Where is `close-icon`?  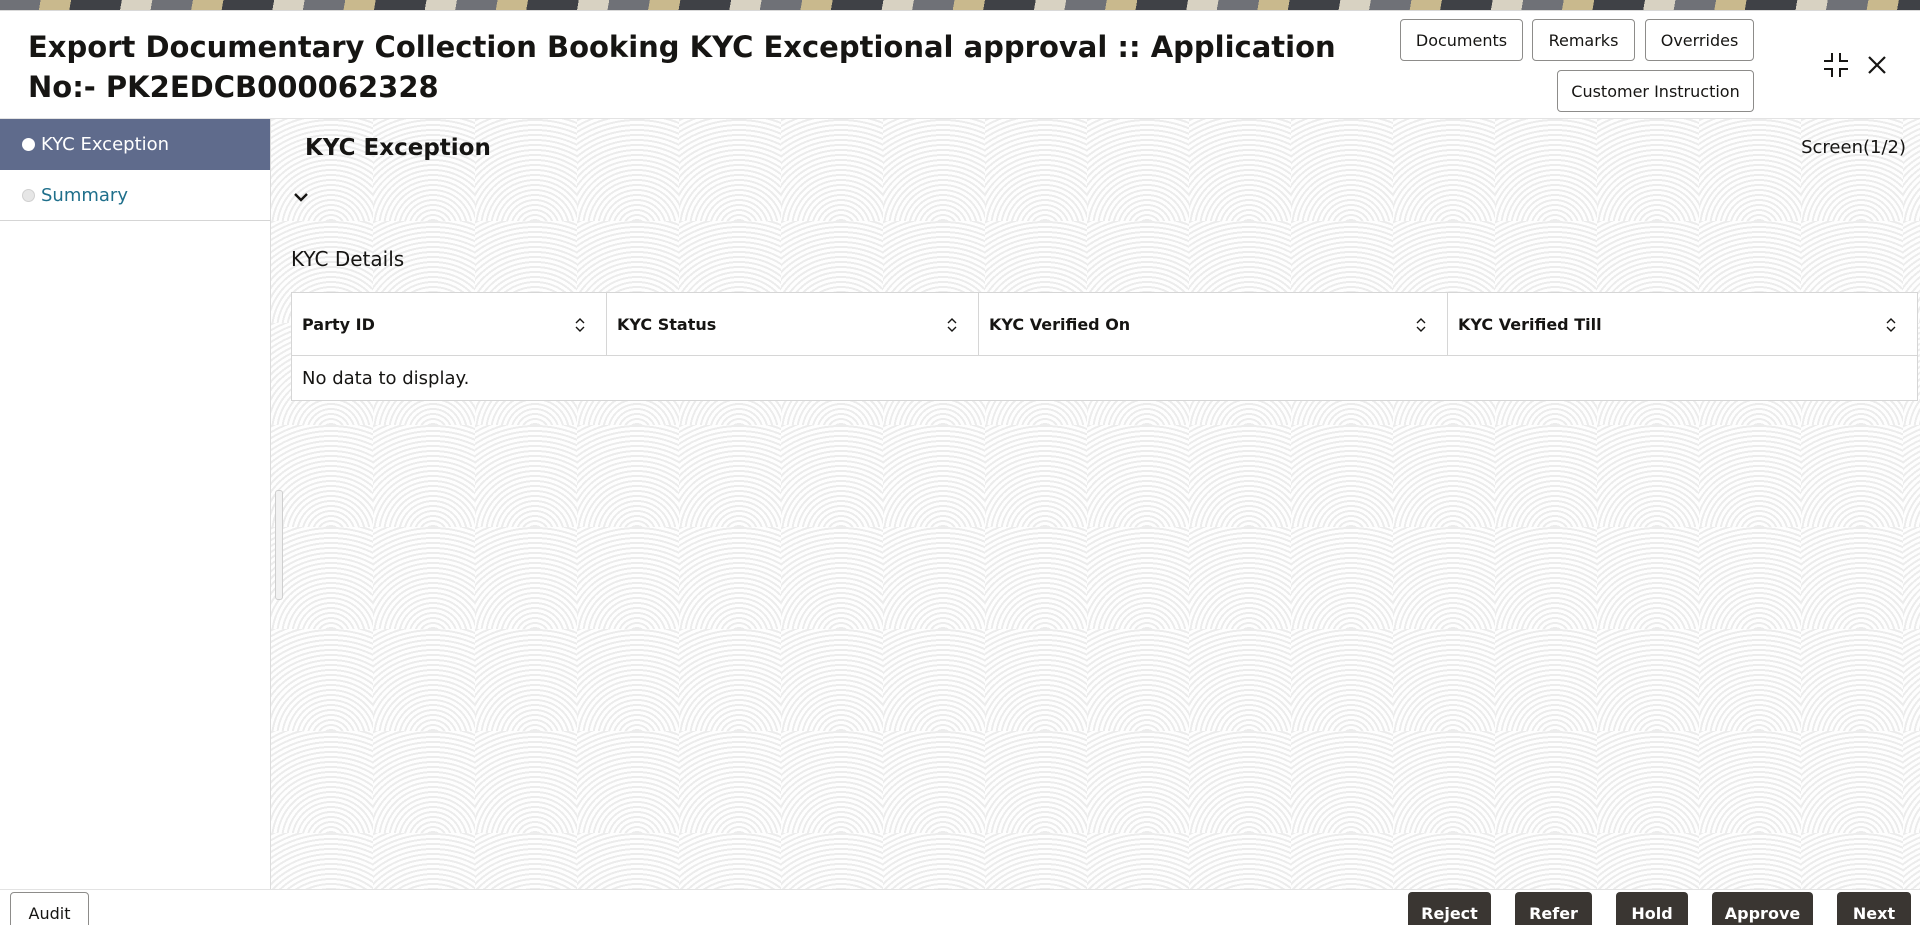
close-icon is located at coordinates (1877, 65).